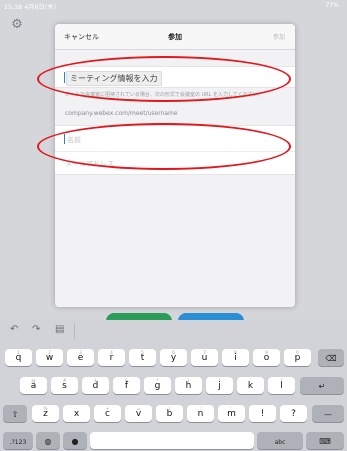  I want to click on key-label: r, so click(111, 358).